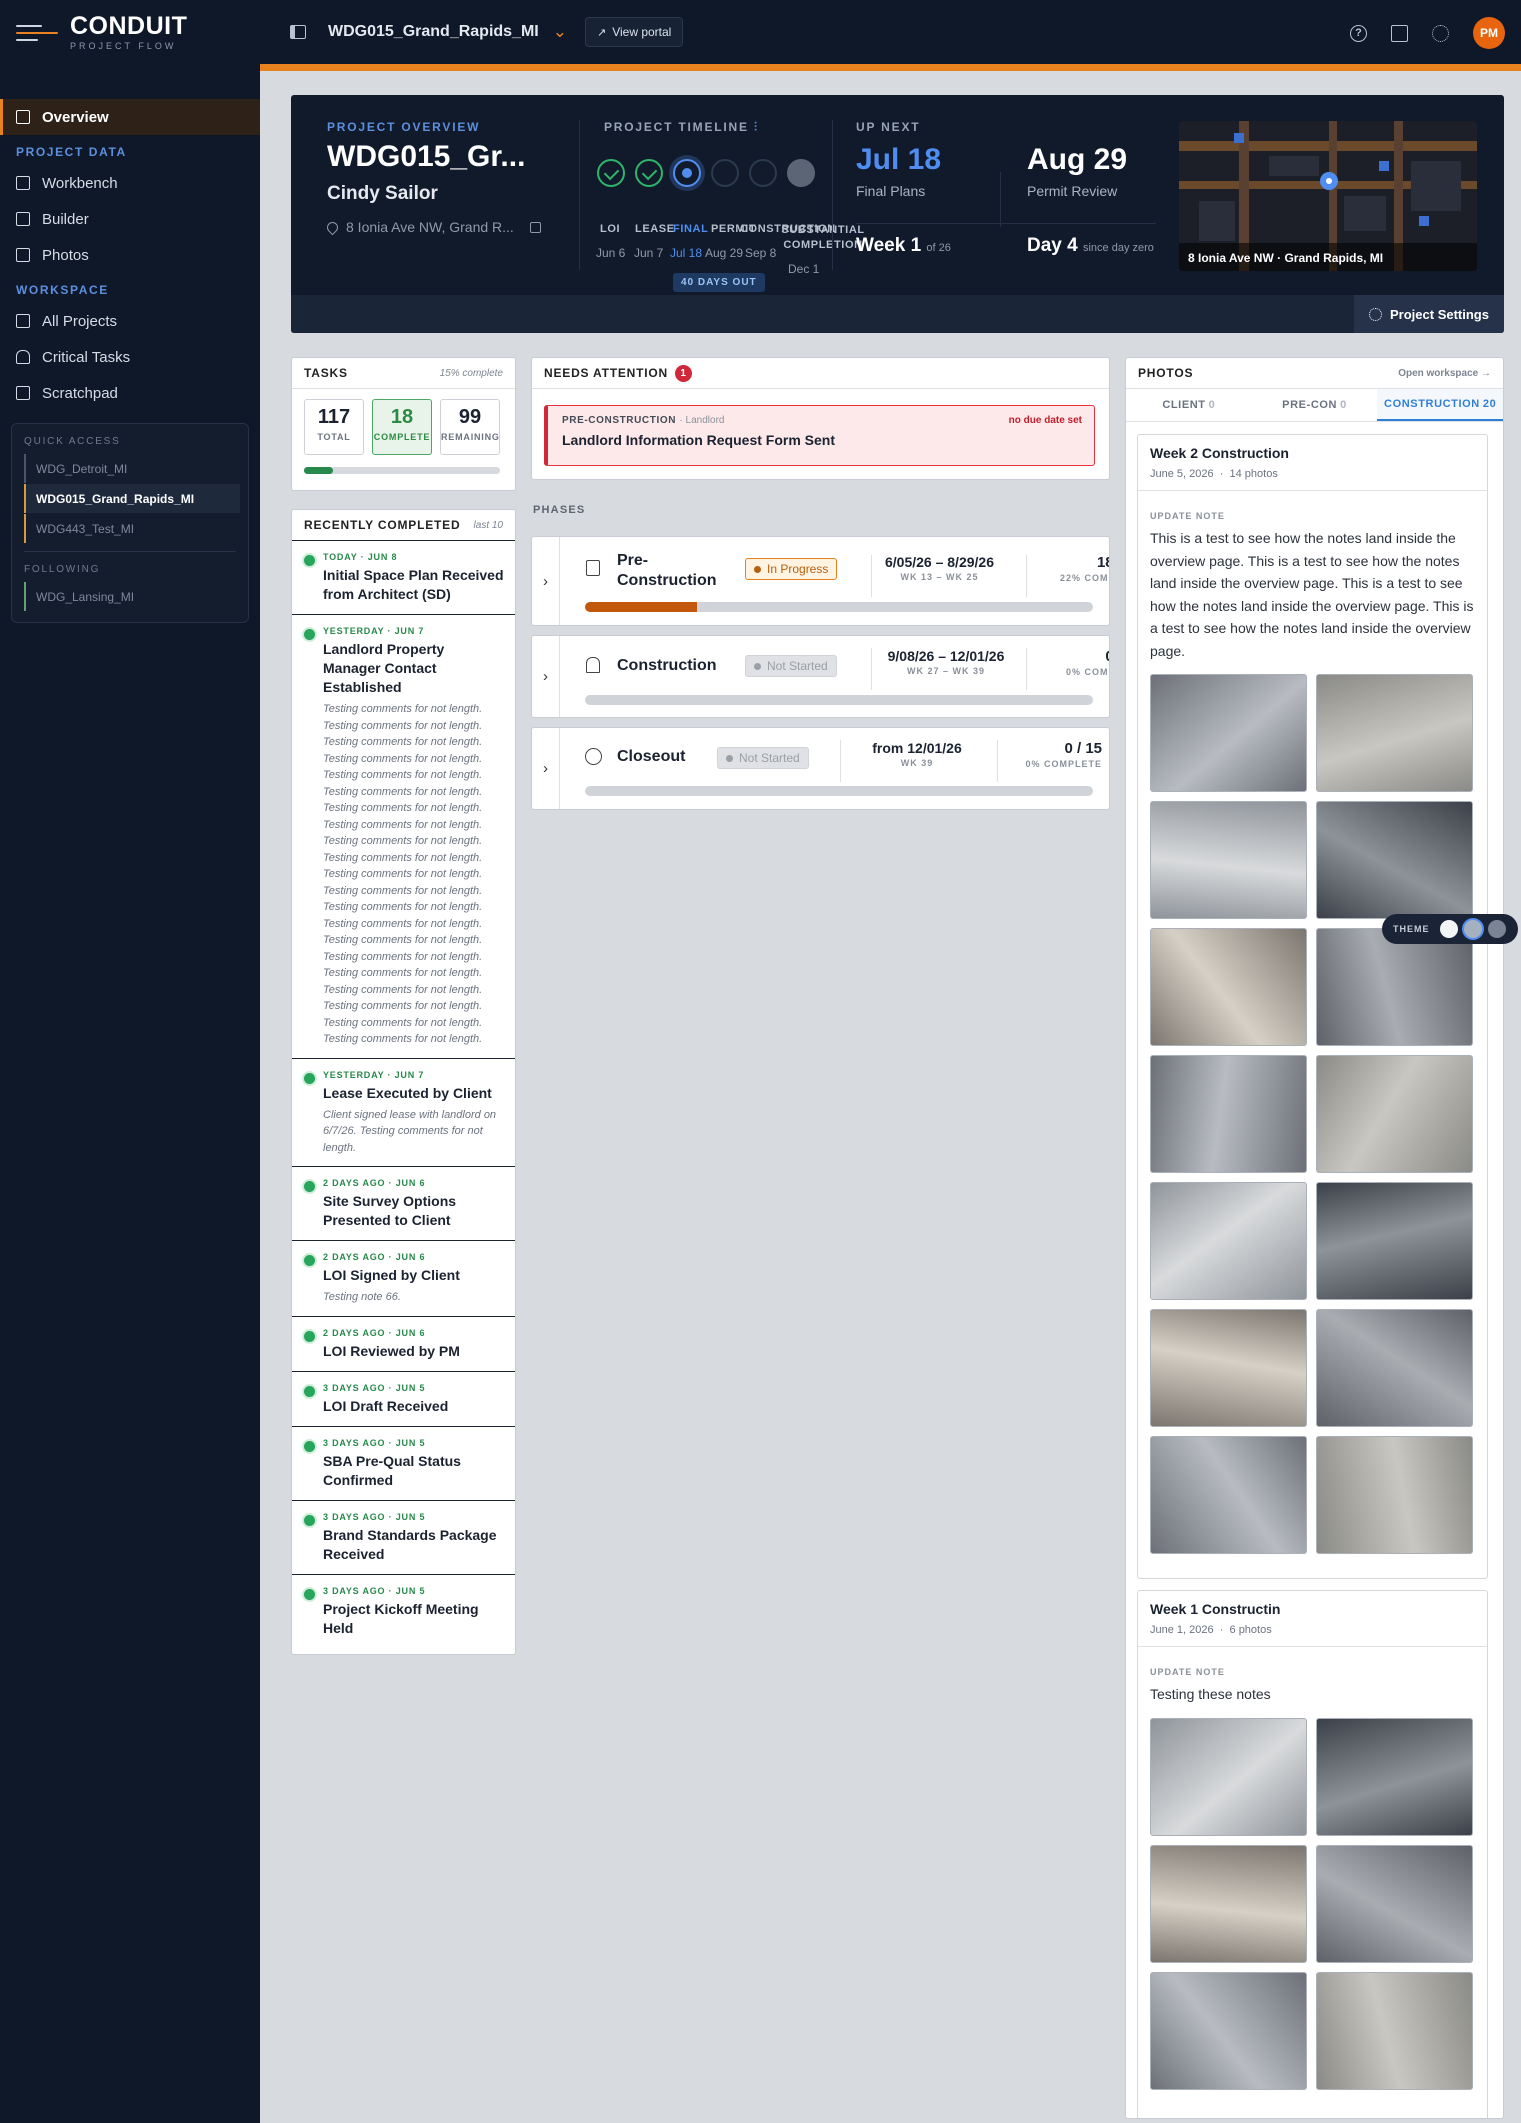 The image size is (1521, 2123). What do you see at coordinates (72, 441) in the screenshot?
I see `quick-access-title: QUICK ACCESS` at bounding box center [72, 441].